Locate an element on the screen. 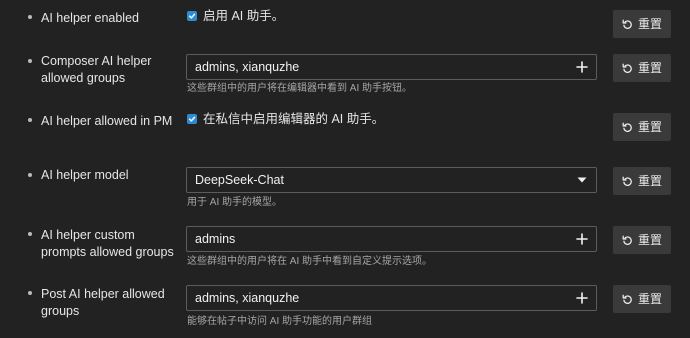 The height and width of the screenshot is (338, 690). setting-help-text: 能够在帖子中访问 AI 助手功能的用户群组 is located at coordinates (280, 321).